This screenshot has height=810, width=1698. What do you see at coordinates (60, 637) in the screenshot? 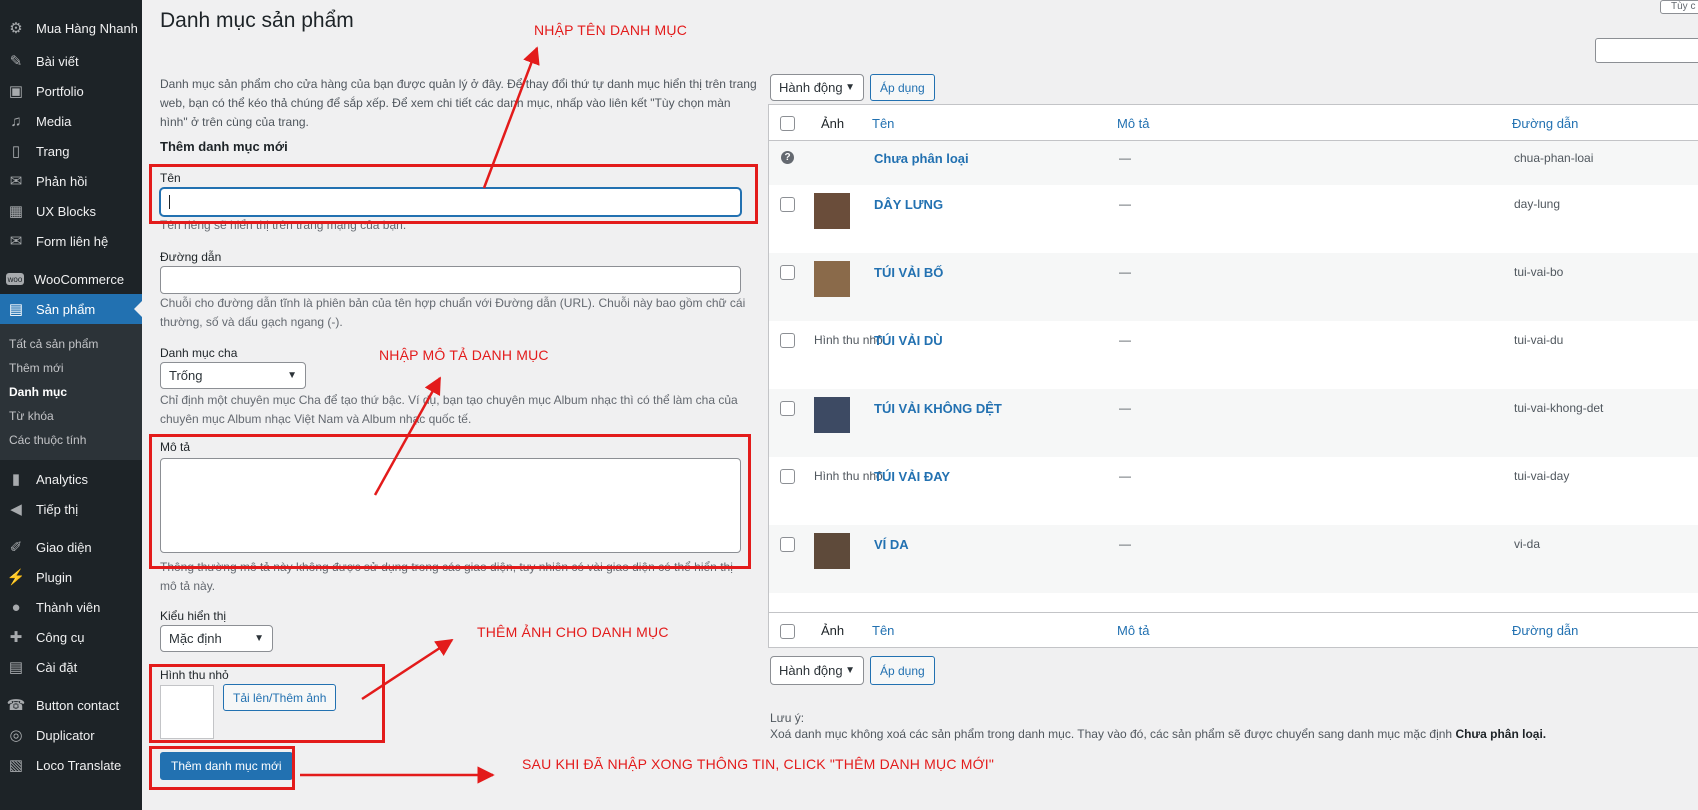
I see `sidebar-item-label: Công cụ` at bounding box center [60, 637].